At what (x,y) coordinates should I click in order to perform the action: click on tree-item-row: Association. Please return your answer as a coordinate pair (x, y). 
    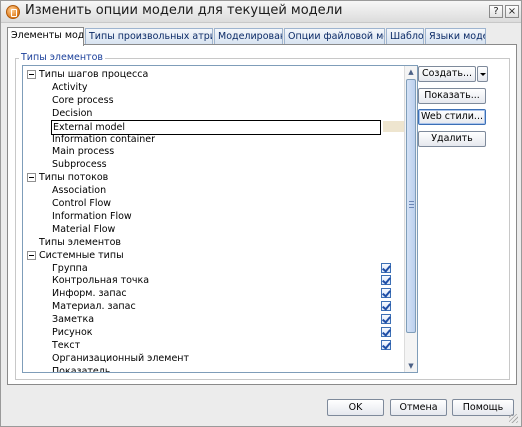
    Looking at the image, I should click on (79, 190).